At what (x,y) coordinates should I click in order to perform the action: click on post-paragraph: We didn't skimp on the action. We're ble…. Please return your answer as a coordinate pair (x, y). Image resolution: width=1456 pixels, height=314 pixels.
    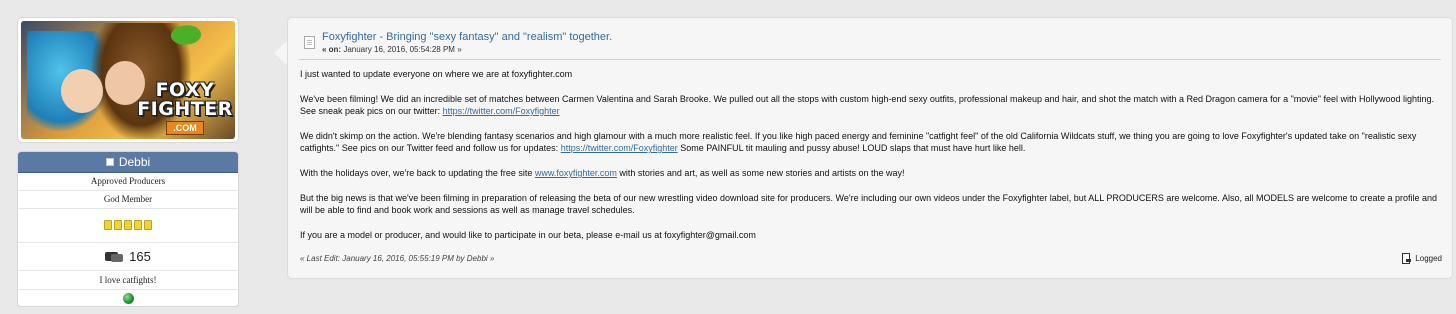
    Looking at the image, I should click on (870, 142).